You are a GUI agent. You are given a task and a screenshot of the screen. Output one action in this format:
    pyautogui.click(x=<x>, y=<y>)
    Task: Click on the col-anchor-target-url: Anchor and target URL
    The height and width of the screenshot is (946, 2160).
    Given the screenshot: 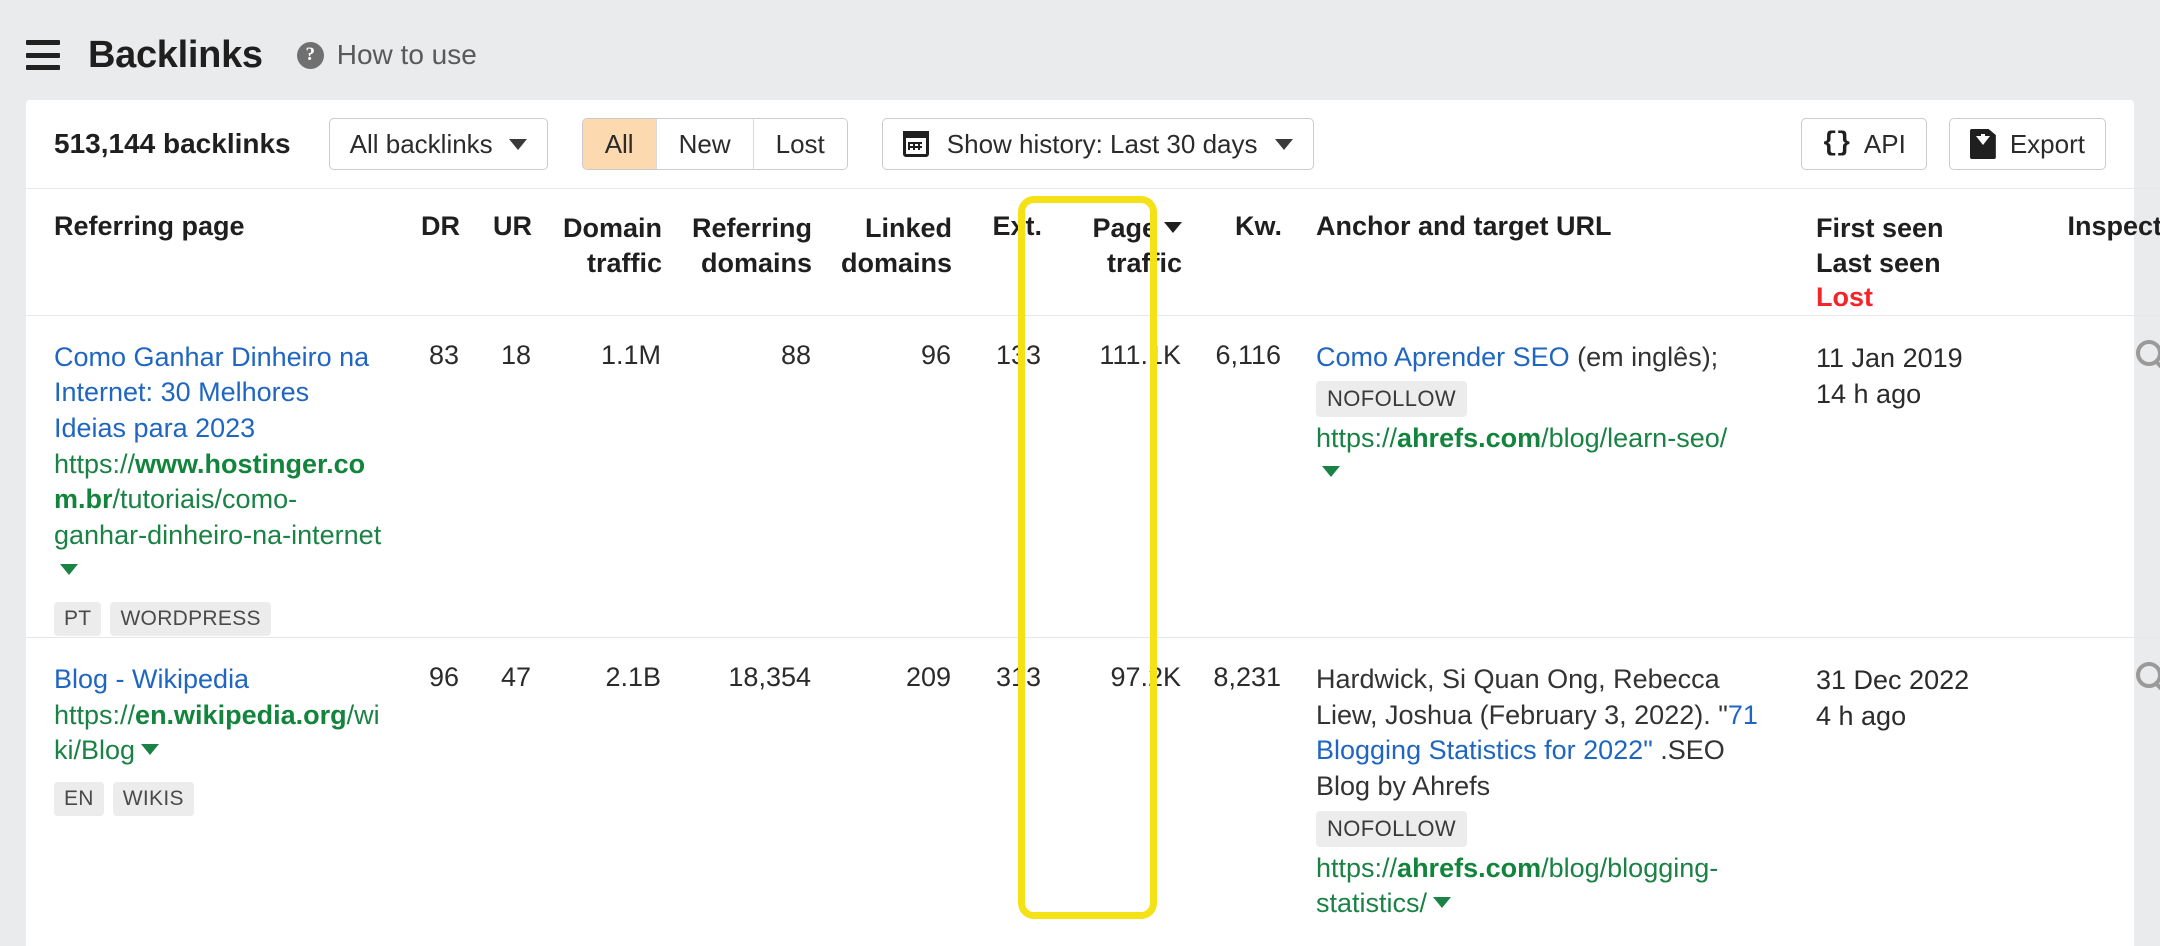 What is the action you would take?
    pyautogui.click(x=1532, y=252)
    